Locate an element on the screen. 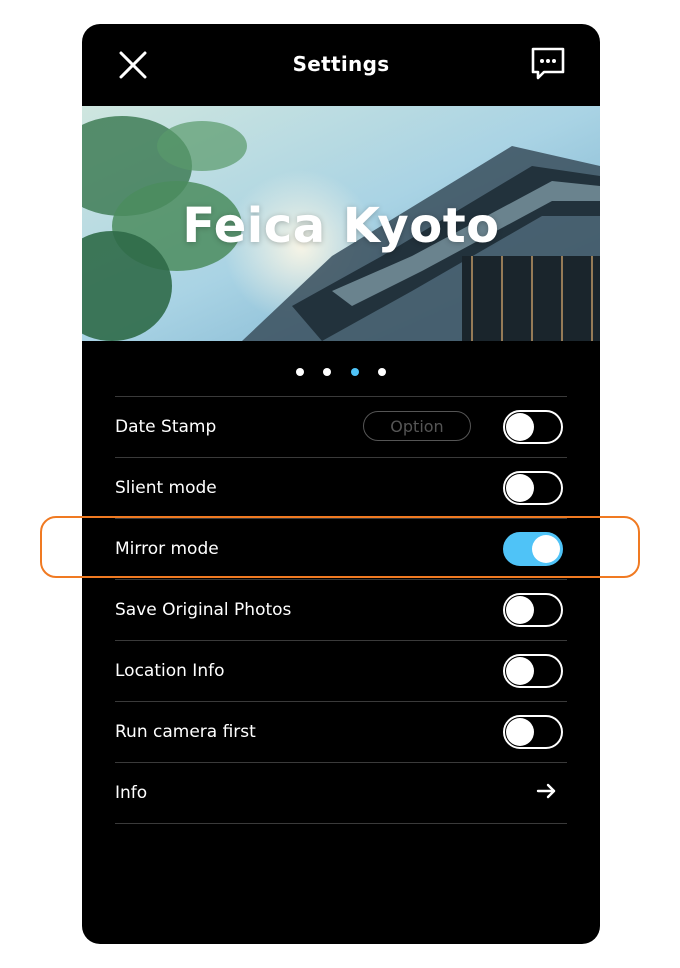  setting-label: Info is located at coordinates (131, 793).